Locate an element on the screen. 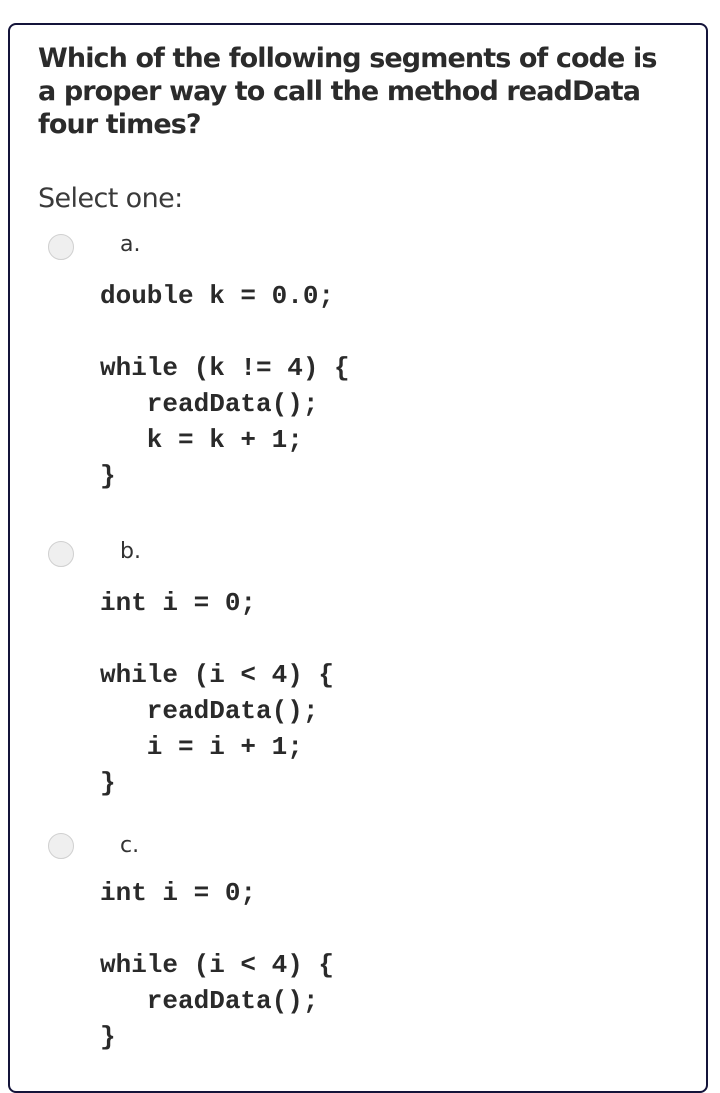 Image resolution: width=720 pixels, height=1093 pixels. select-one-prompt: Select one: is located at coordinates (110, 198).